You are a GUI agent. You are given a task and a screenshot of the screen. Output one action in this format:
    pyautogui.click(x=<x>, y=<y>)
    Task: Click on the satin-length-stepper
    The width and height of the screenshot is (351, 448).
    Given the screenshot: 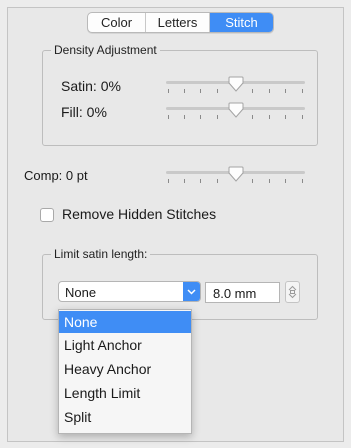 What is the action you would take?
    pyautogui.click(x=292, y=292)
    